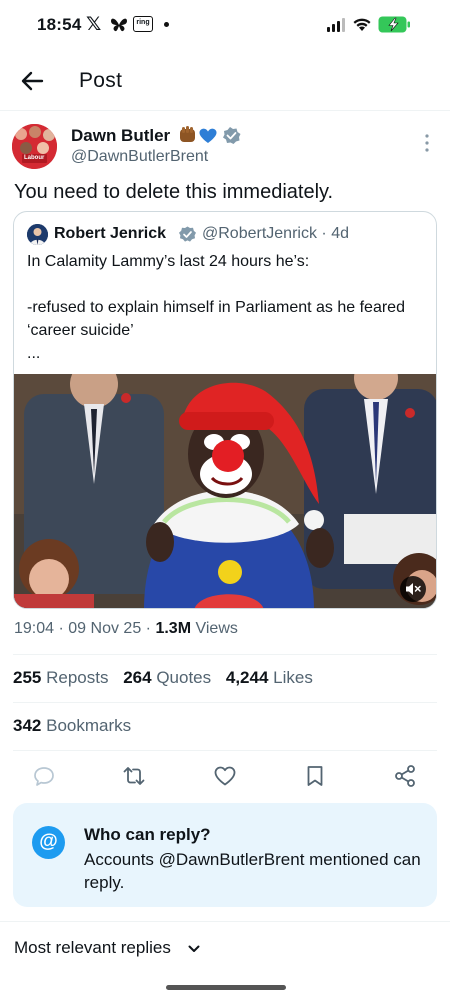 This screenshot has height=1000, width=450. What do you see at coordinates (225, 83) in the screenshot?
I see `header: Post` at bounding box center [225, 83].